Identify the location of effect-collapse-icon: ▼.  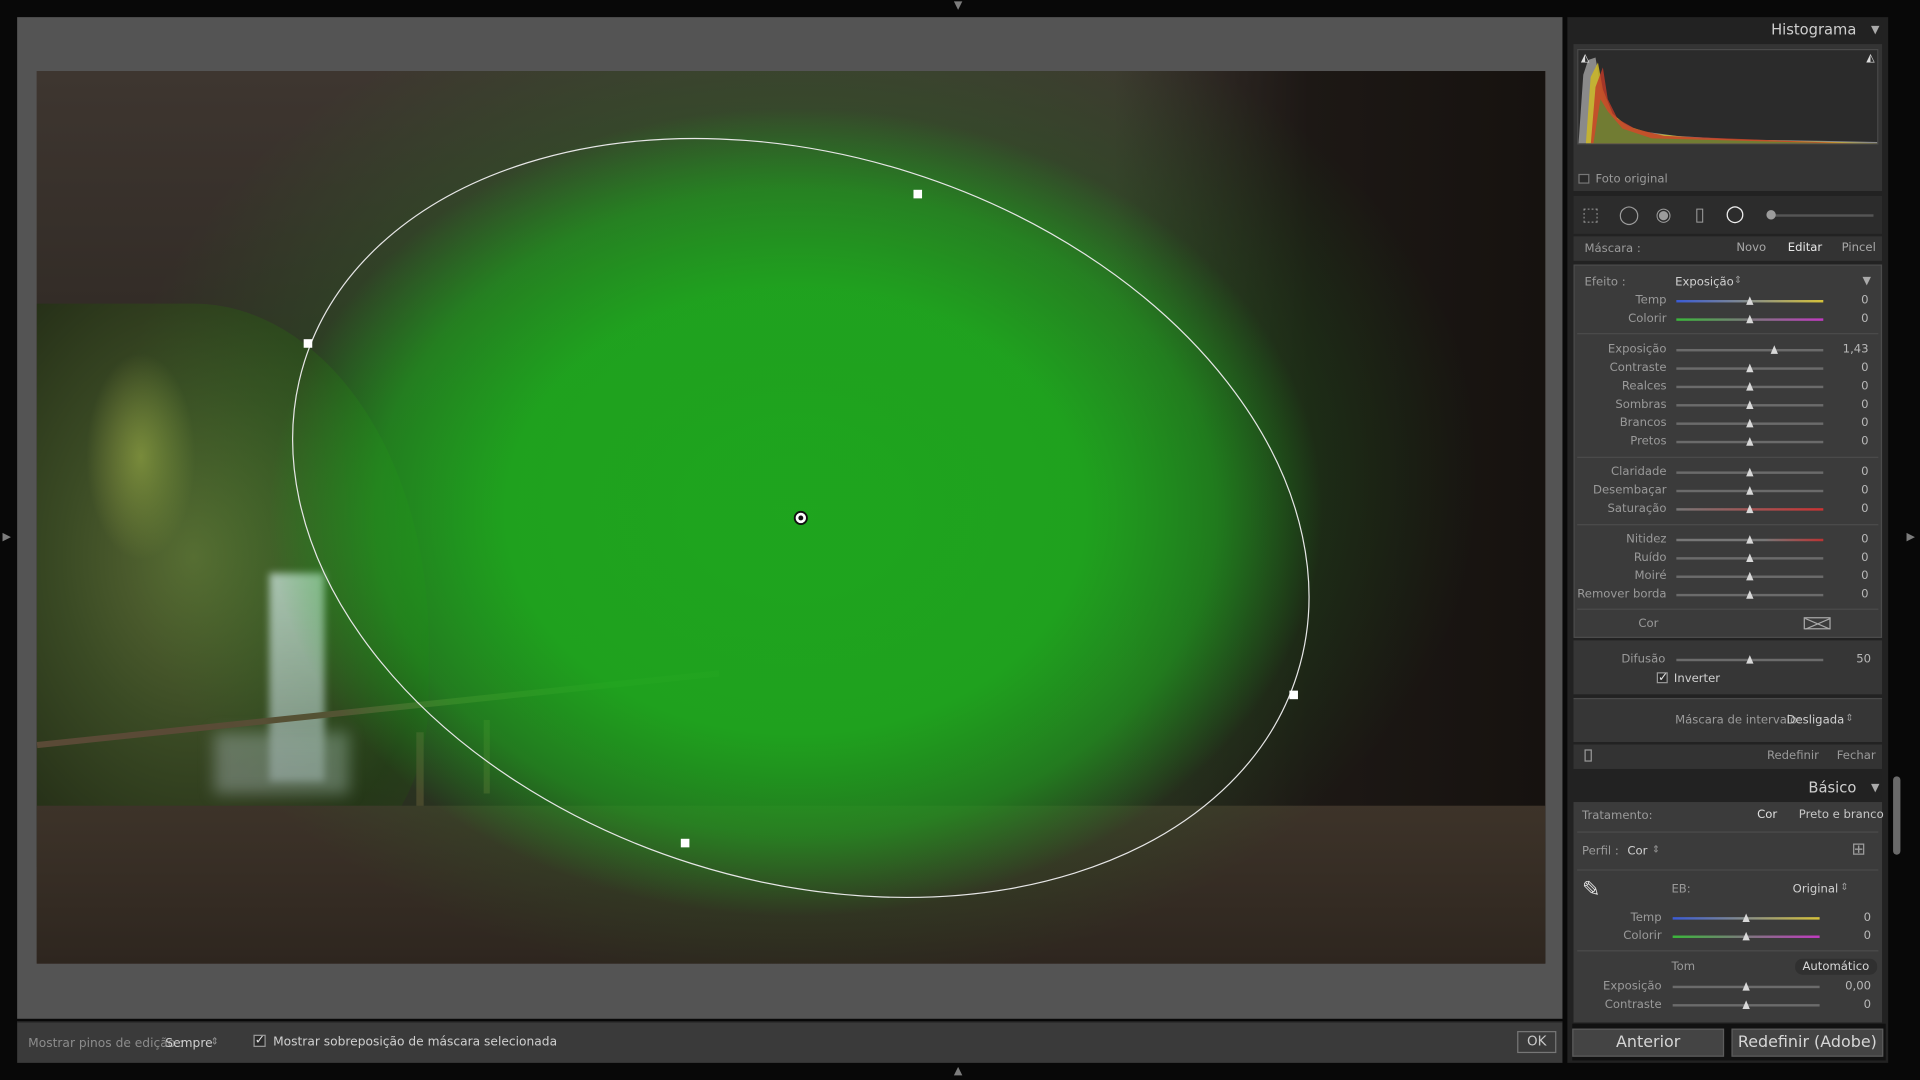
(1866, 282).